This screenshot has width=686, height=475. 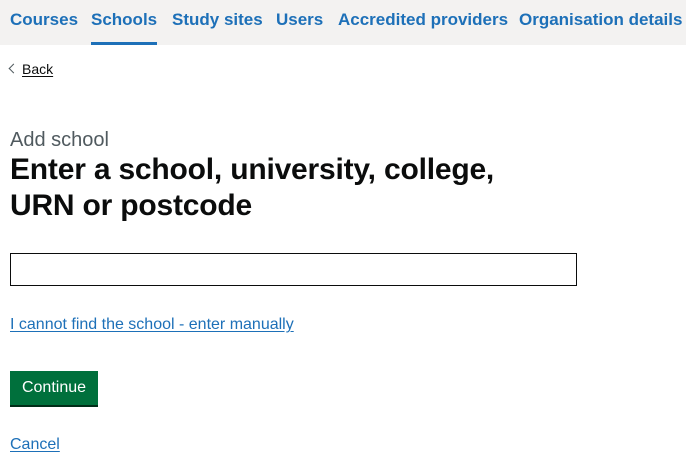 I want to click on cancel-link: Cancel, so click(x=35, y=445).